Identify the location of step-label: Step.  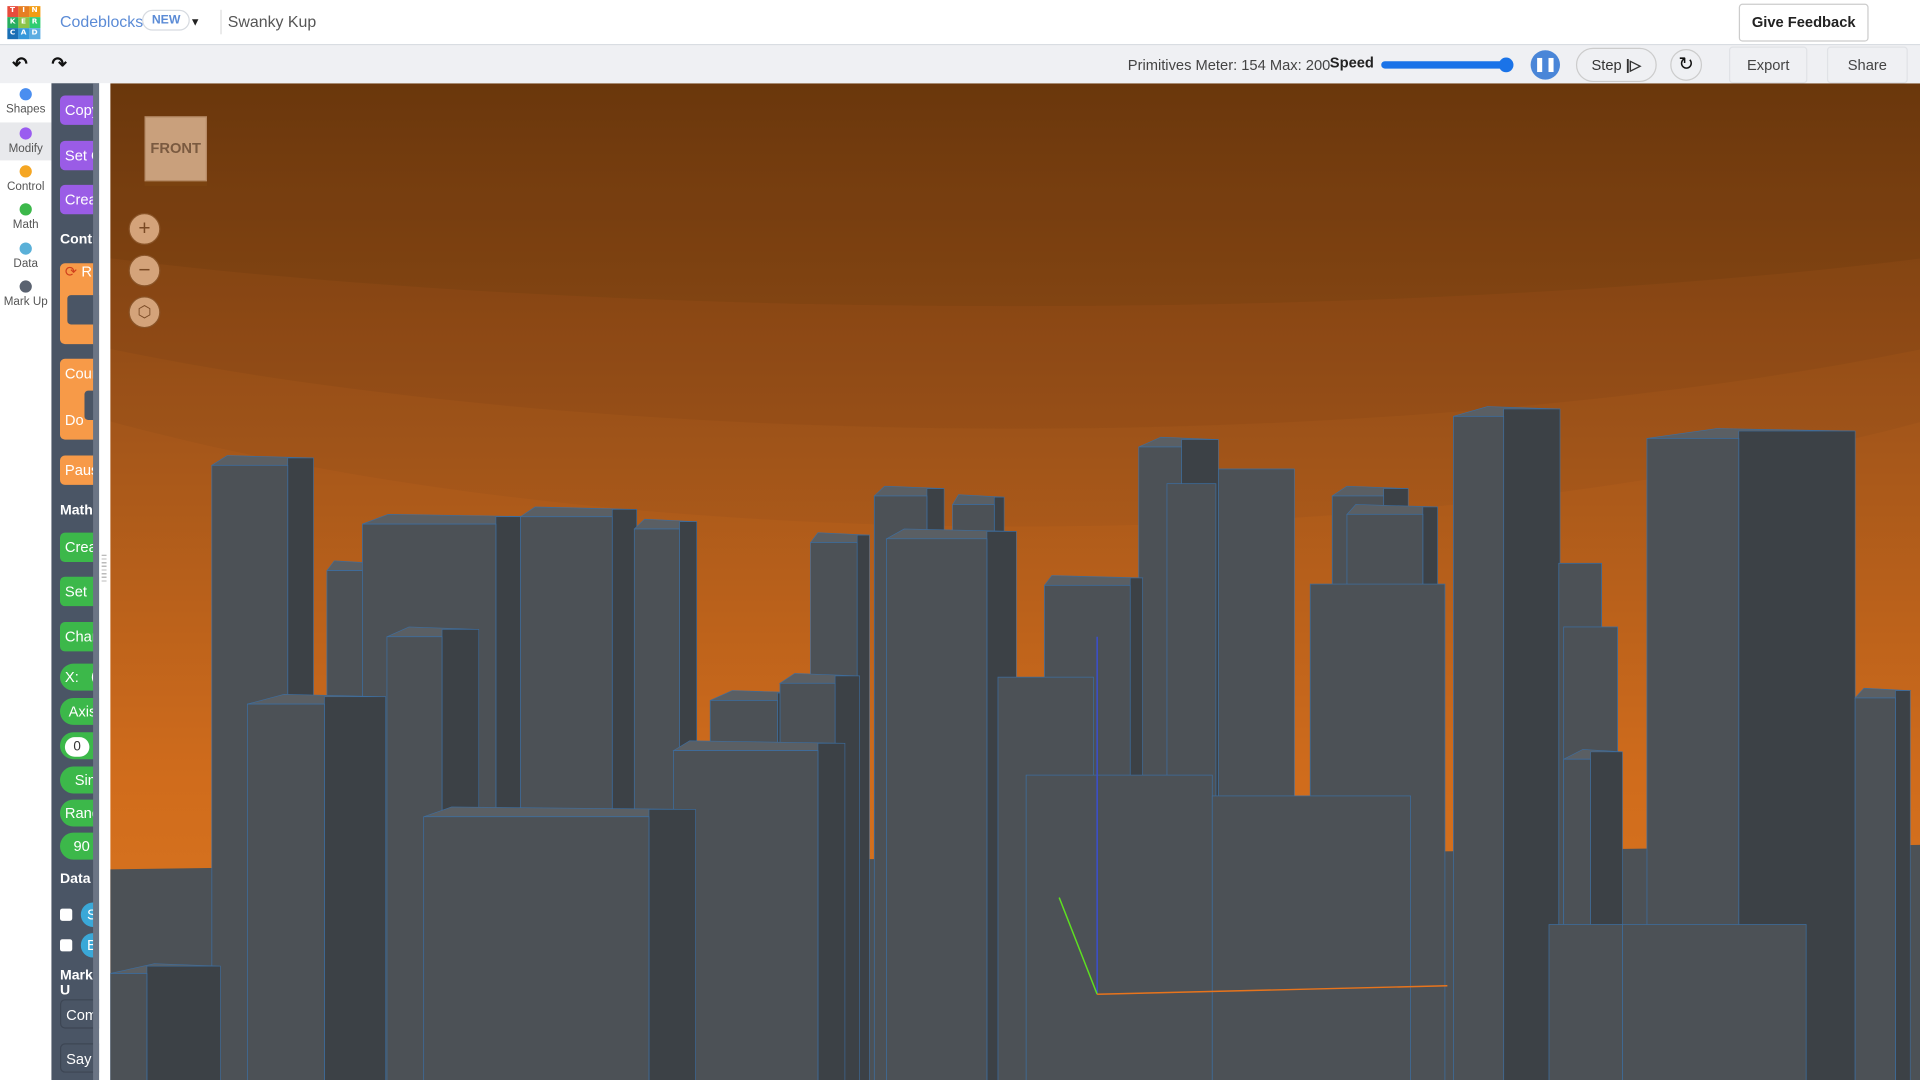
(1606, 65).